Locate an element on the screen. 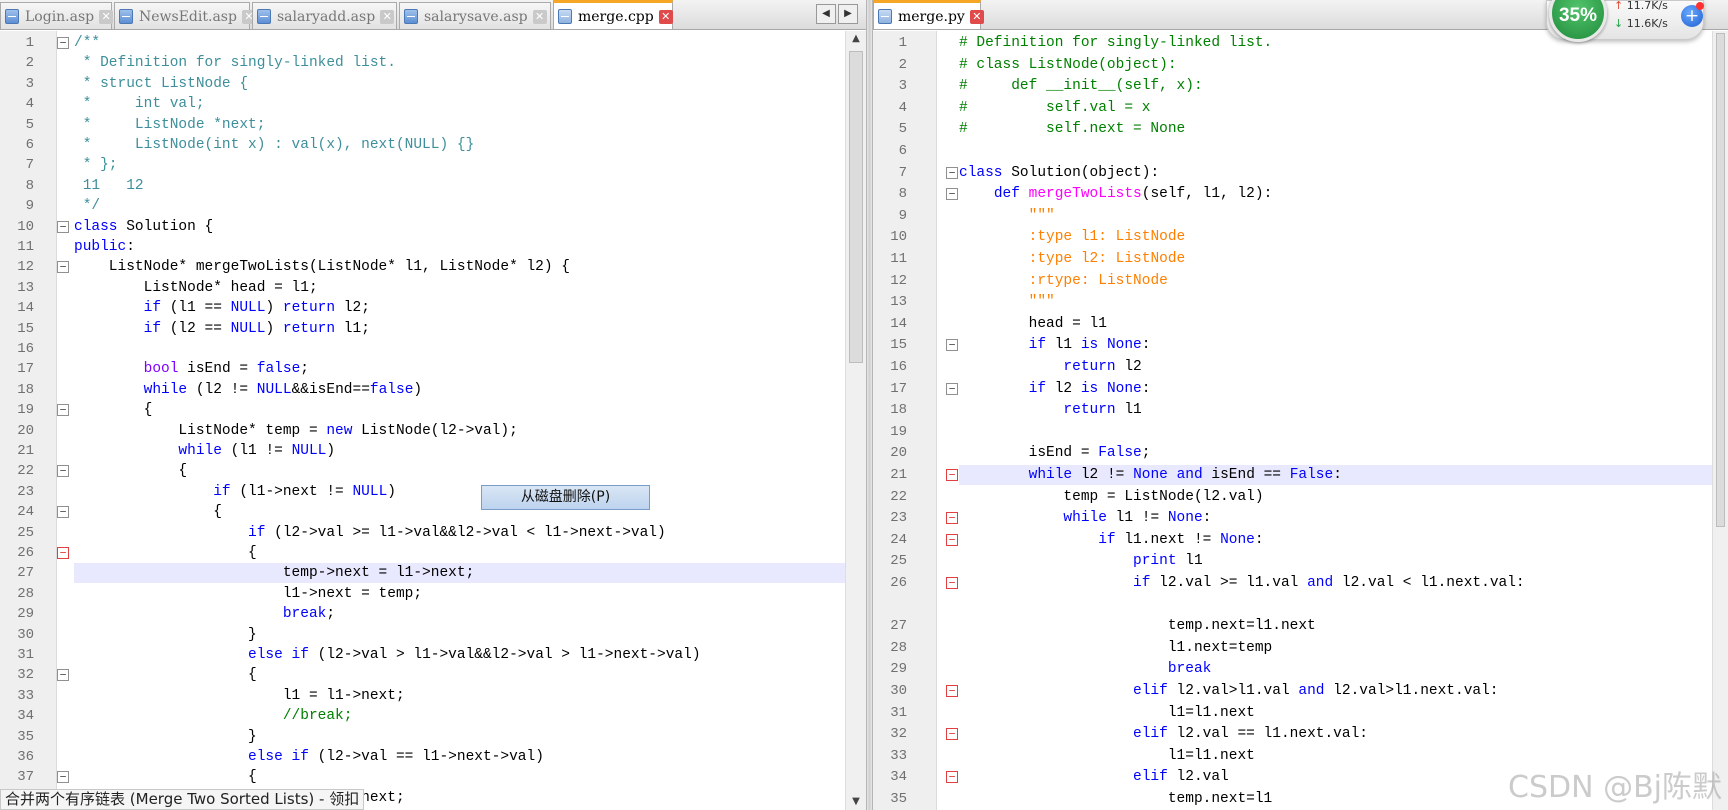 The width and height of the screenshot is (1728, 810). code-text: } is located at coordinates (165, 634).